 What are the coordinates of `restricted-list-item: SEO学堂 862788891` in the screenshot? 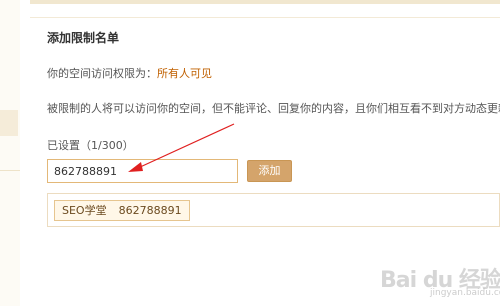 It's located at (122, 210).